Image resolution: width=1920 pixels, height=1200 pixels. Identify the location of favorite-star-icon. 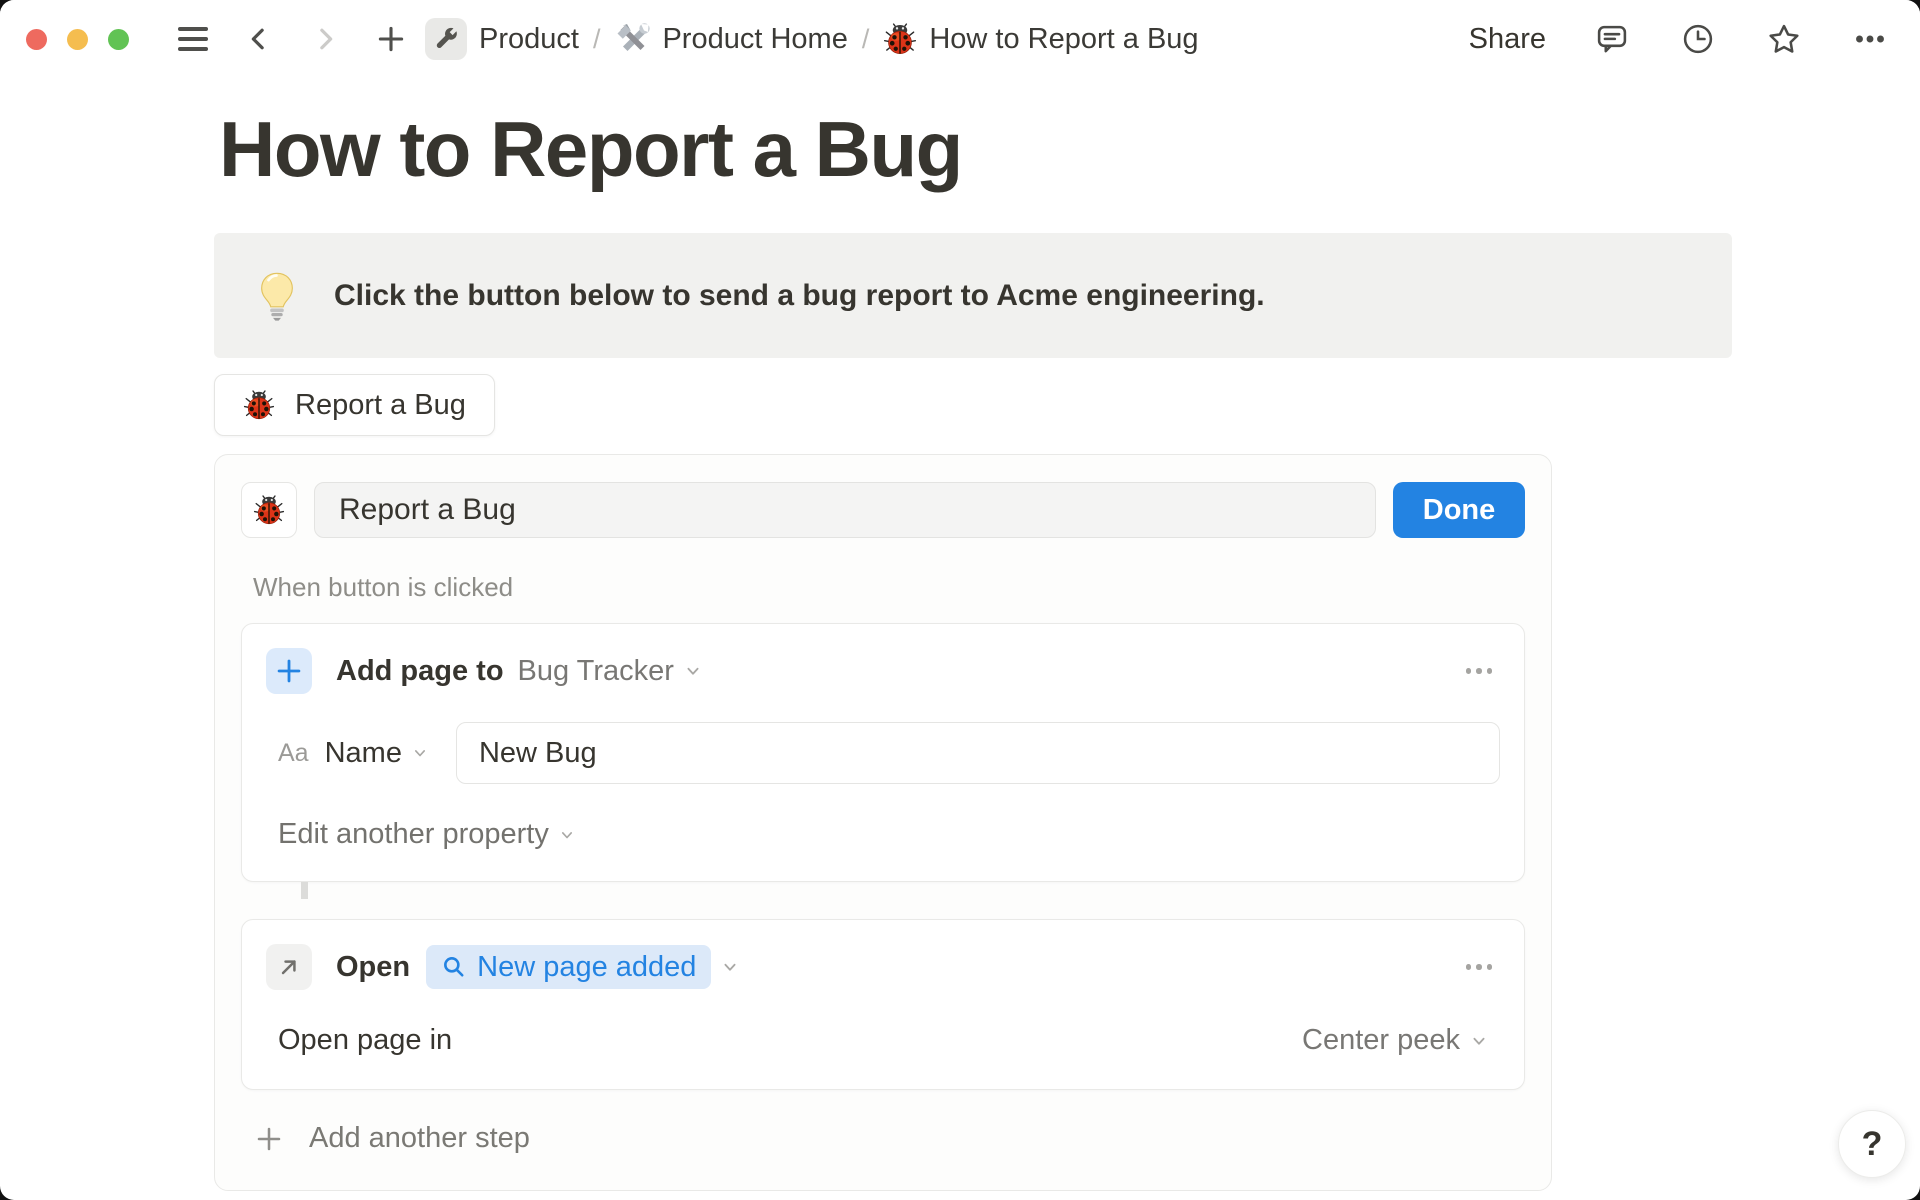
(1784, 39).